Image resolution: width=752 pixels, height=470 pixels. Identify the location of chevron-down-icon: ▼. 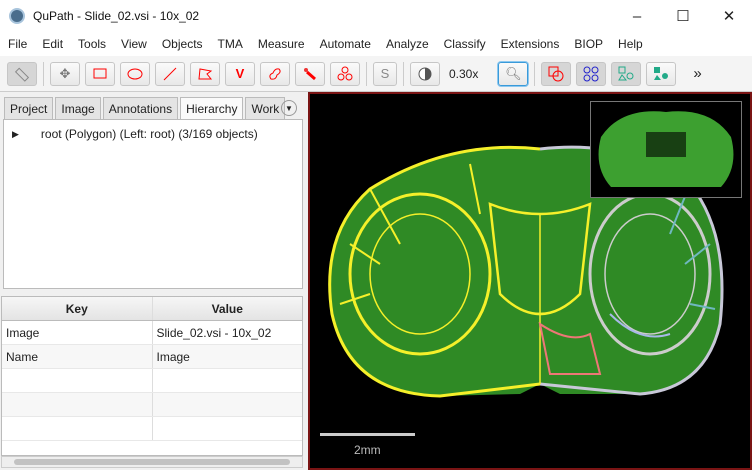
(289, 108).